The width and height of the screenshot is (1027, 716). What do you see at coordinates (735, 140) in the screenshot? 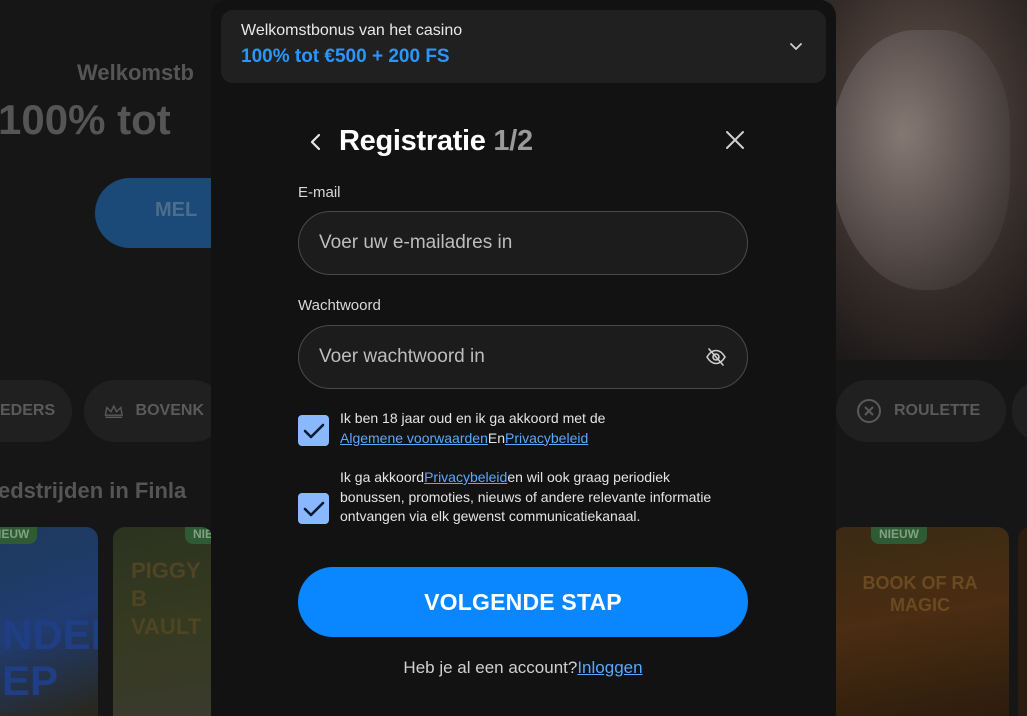
I see `close-icon` at bounding box center [735, 140].